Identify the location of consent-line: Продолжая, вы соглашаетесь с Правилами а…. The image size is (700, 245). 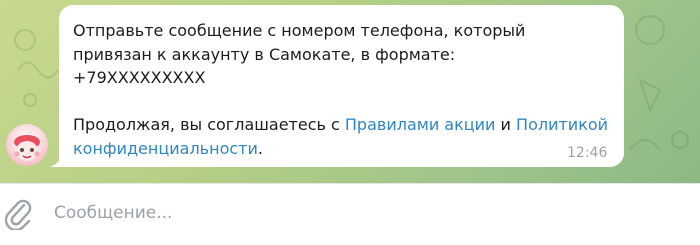
(345, 125).